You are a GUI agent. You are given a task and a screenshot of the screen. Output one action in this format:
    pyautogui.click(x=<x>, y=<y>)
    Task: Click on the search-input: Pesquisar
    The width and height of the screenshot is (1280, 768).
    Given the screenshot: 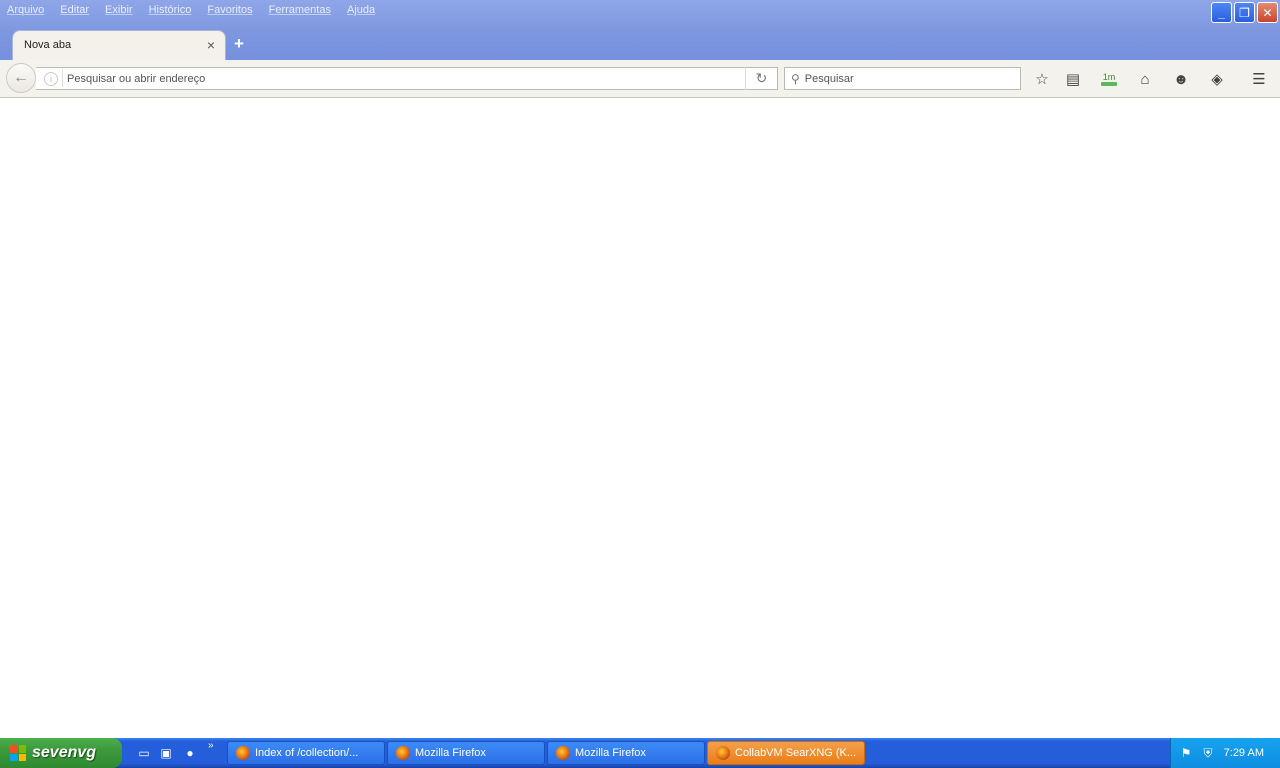 What is the action you would take?
    pyautogui.click(x=829, y=79)
    